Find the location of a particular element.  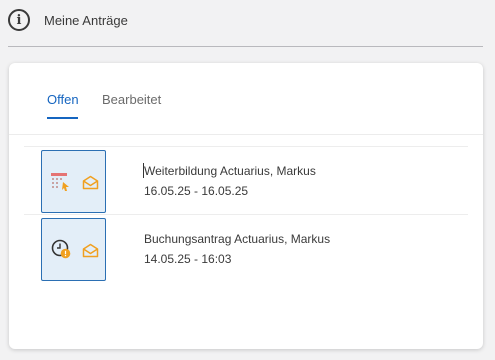

calendar-training-icon is located at coordinates (60, 182).